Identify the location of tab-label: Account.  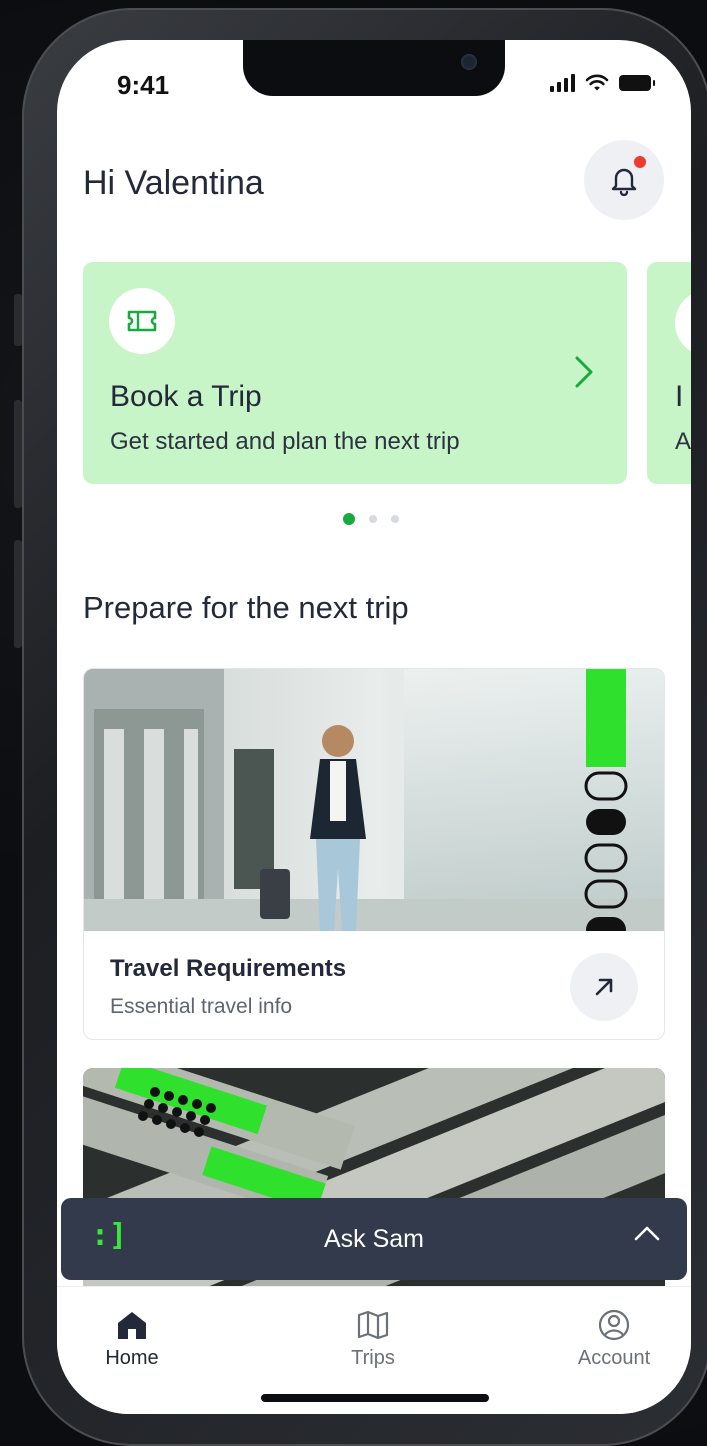
(614, 1358).